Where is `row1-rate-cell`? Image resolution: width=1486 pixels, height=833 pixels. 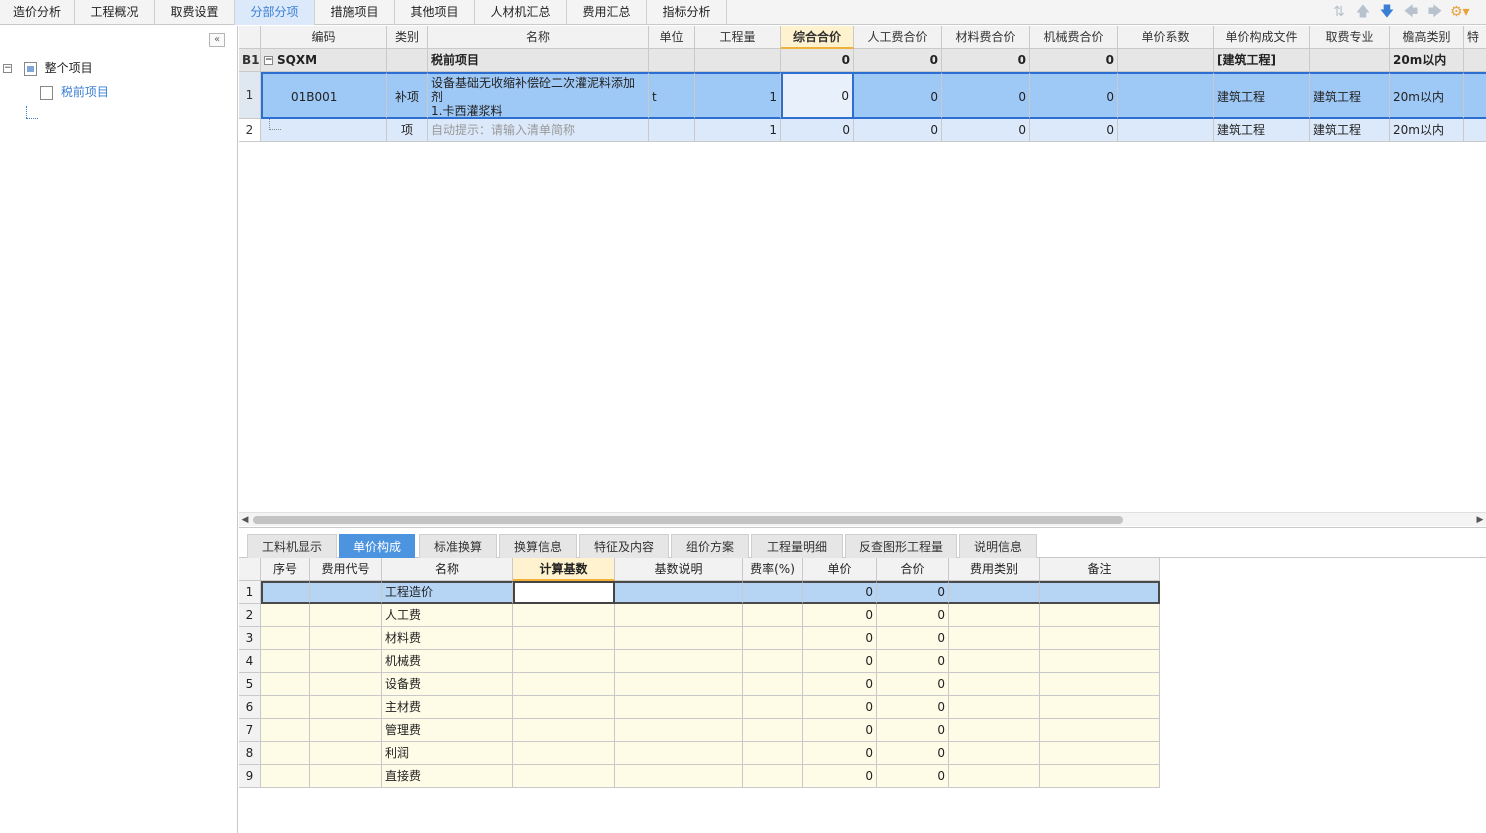
row1-rate-cell is located at coordinates (773, 592).